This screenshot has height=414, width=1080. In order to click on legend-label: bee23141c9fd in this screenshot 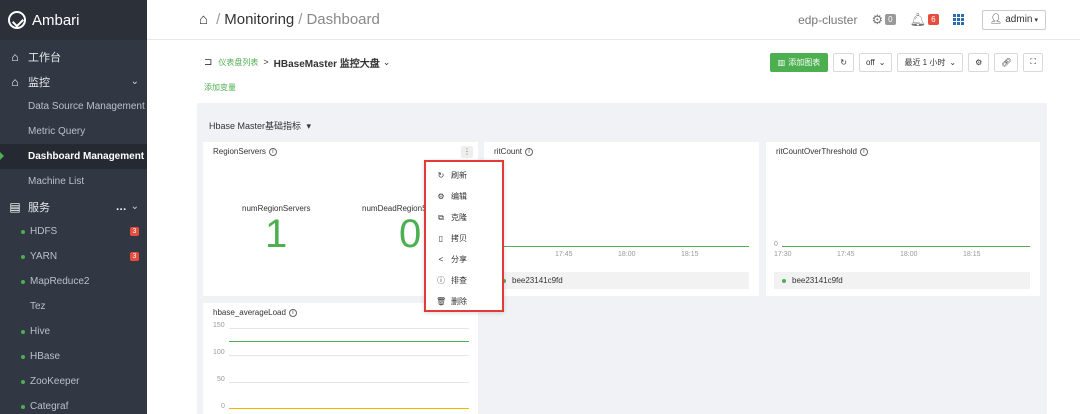, I will do `click(537, 280)`.